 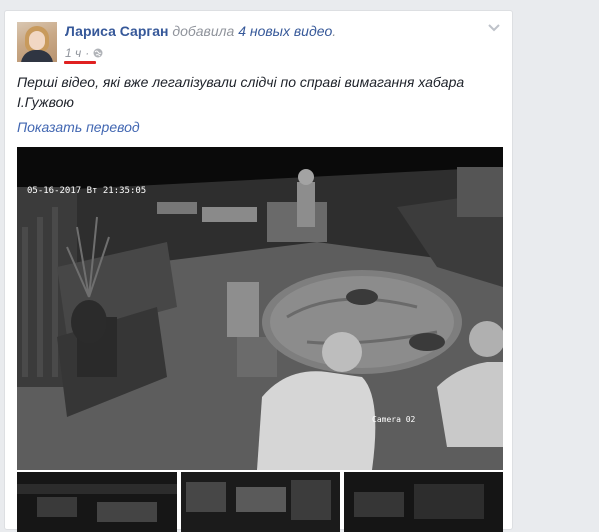 What do you see at coordinates (285, 31) in the screenshot?
I see `videos-link: 4 новых видео` at bounding box center [285, 31].